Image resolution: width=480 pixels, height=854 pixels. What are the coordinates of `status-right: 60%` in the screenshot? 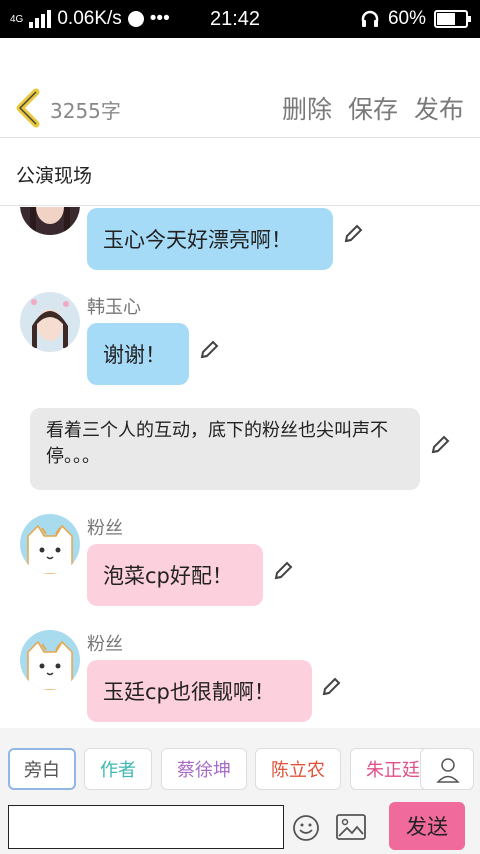 It's located at (415, 19).